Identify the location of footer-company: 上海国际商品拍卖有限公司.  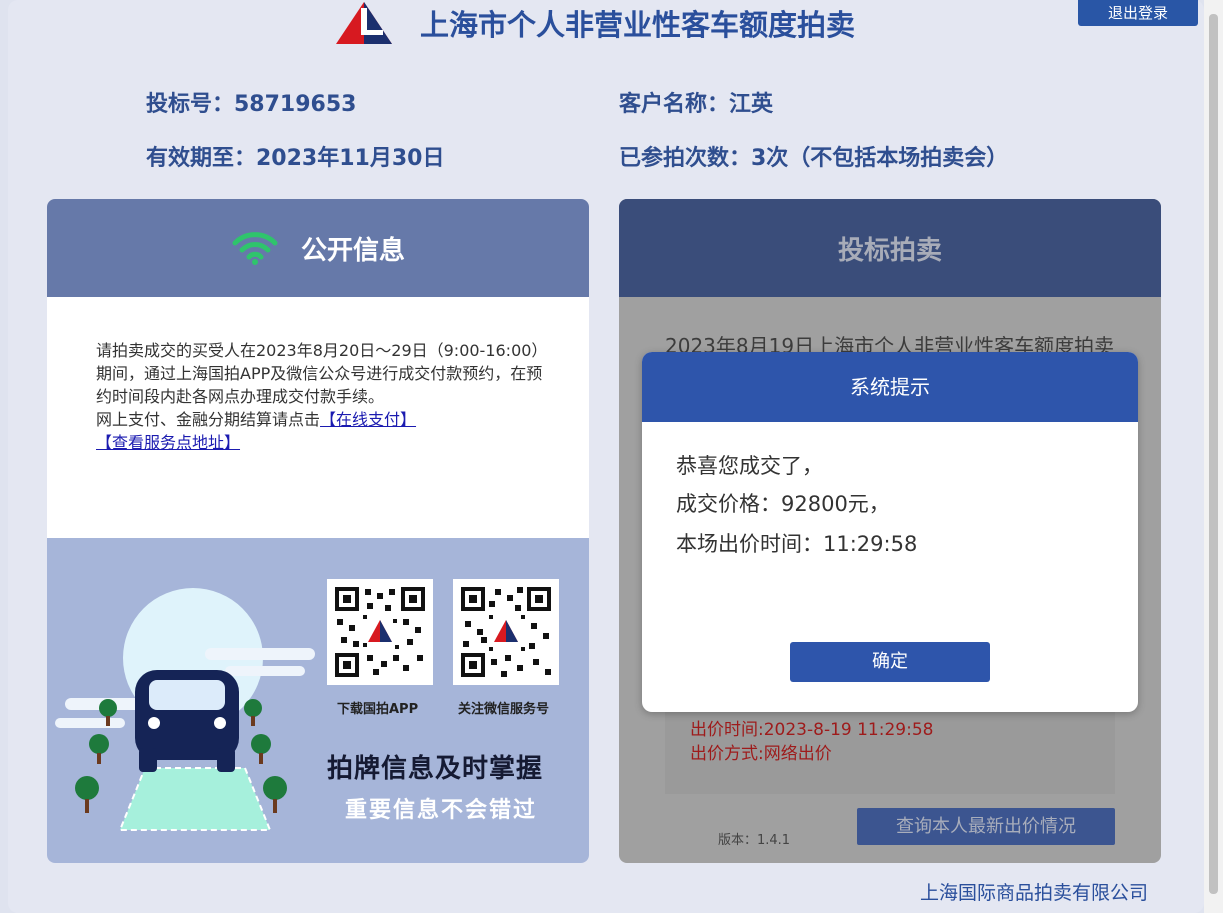
(1034, 893).